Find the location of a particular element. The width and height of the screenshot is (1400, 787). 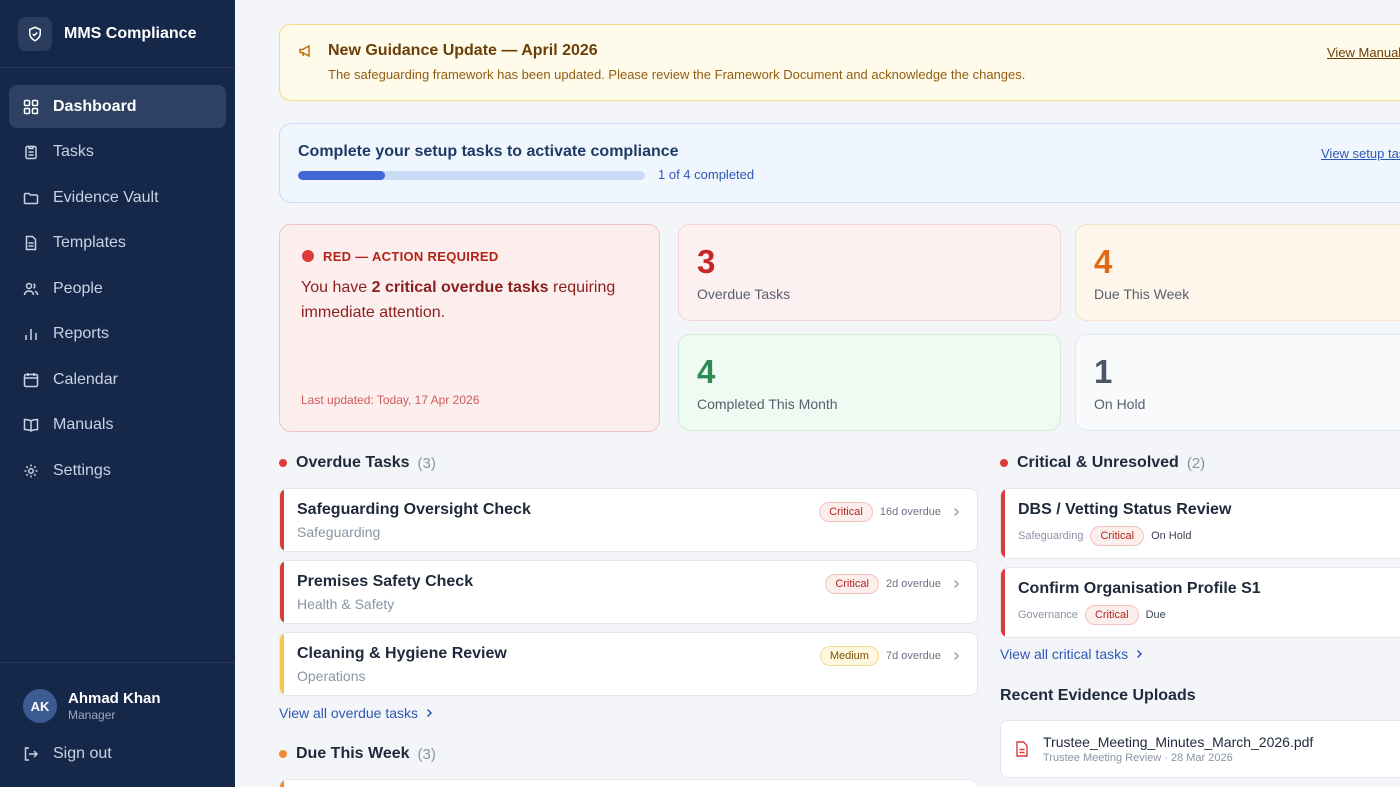

user-profile: AK Ahmad Khan Manager is located at coordinates (92, 706).